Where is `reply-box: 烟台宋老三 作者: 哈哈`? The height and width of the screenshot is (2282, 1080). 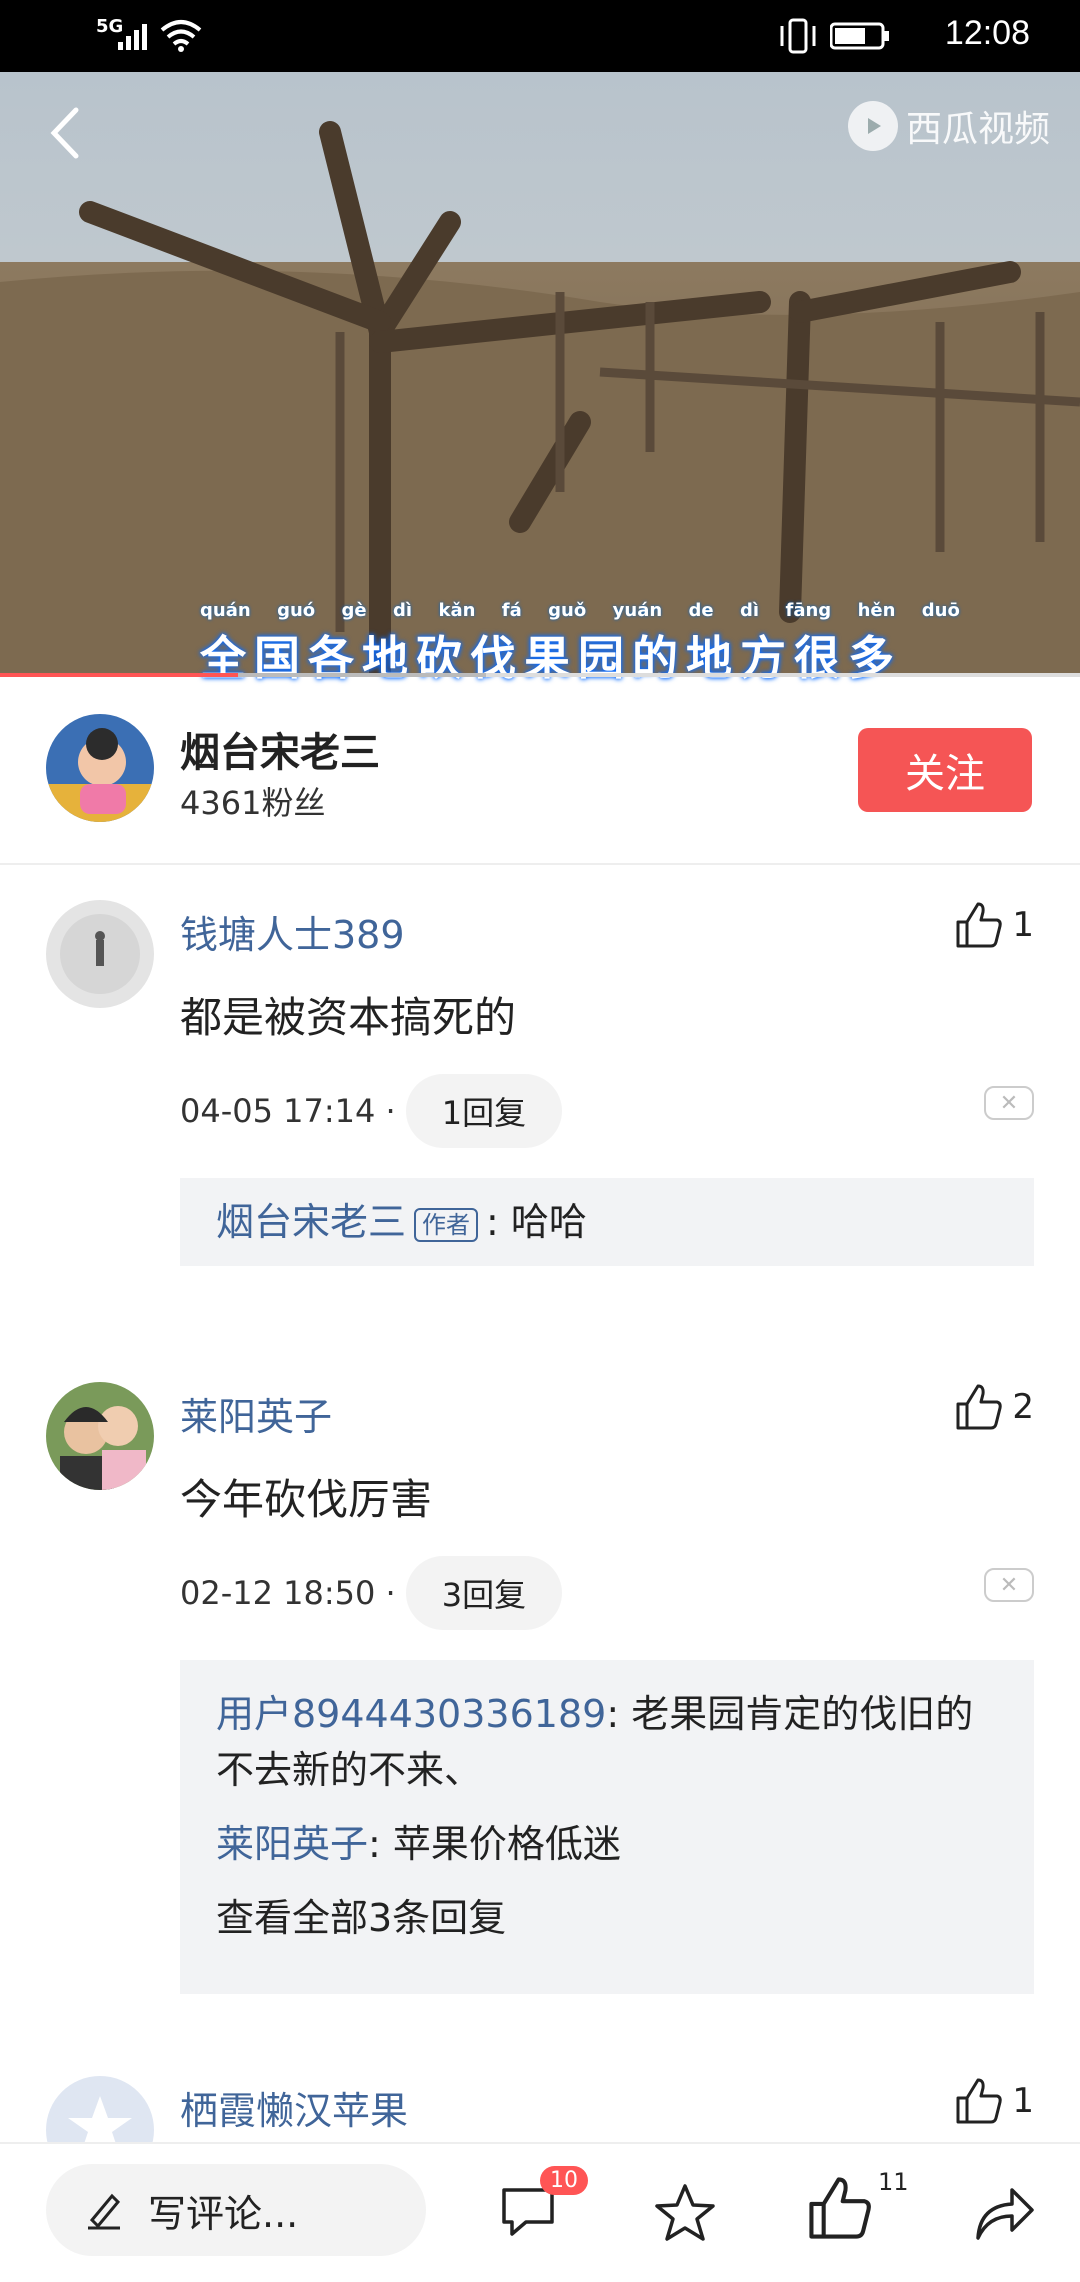
reply-box: 烟台宋老三 作者: 哈哈 is located at coordinates (607, 1222).